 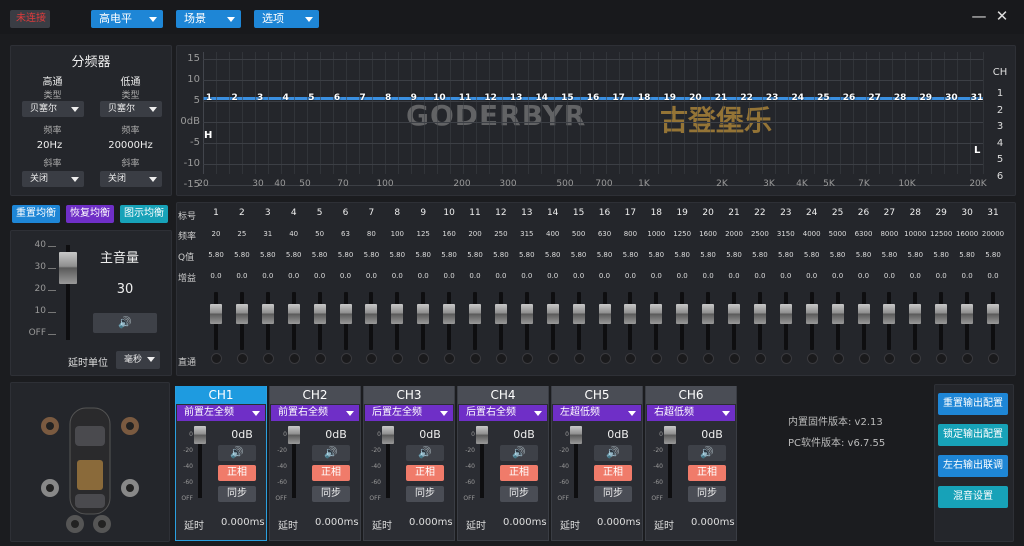 What do you see at coordinates (708, 234) in the screenshot?
I see `band-frequency: 1600` at bounding box center [708, 234].